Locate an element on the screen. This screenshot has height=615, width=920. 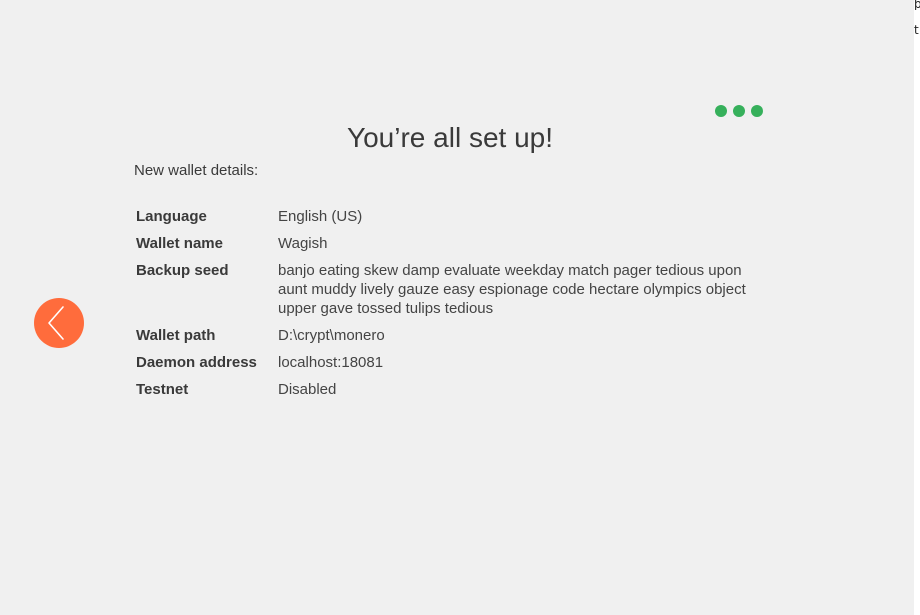
detail-value: D:\crypt\monero is located at coordinates (331, 335).